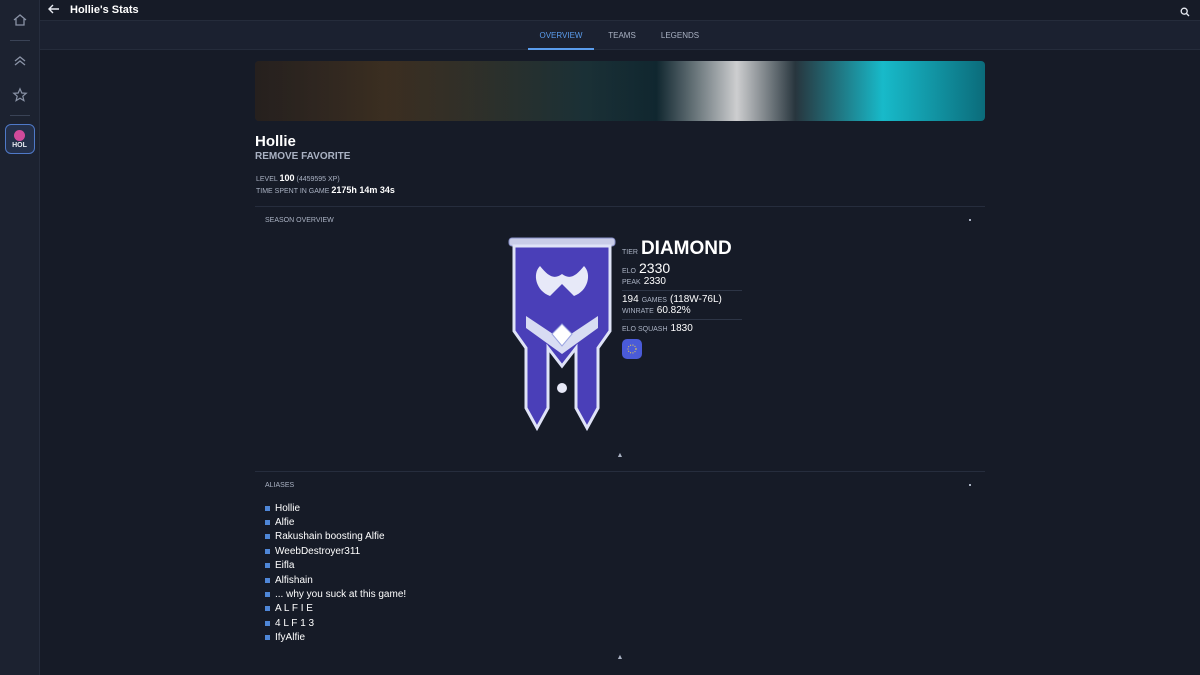 The image size is (1200, 675). I want to click on alias-text: Eifla, so click(285, 566).